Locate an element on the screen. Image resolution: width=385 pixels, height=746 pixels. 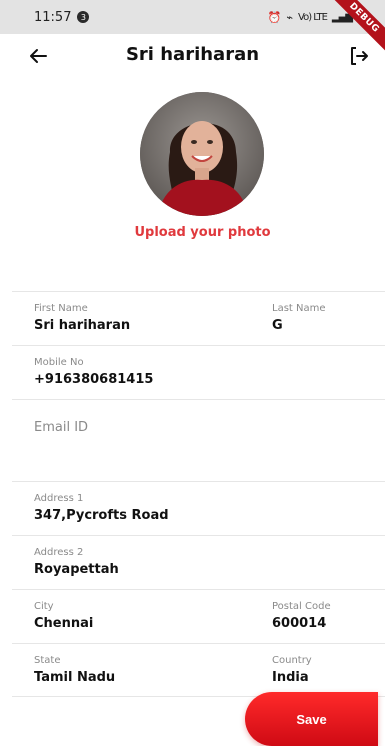
name-row: First Name Sri hariharan Last Name G is located at coordinates (198, 318).